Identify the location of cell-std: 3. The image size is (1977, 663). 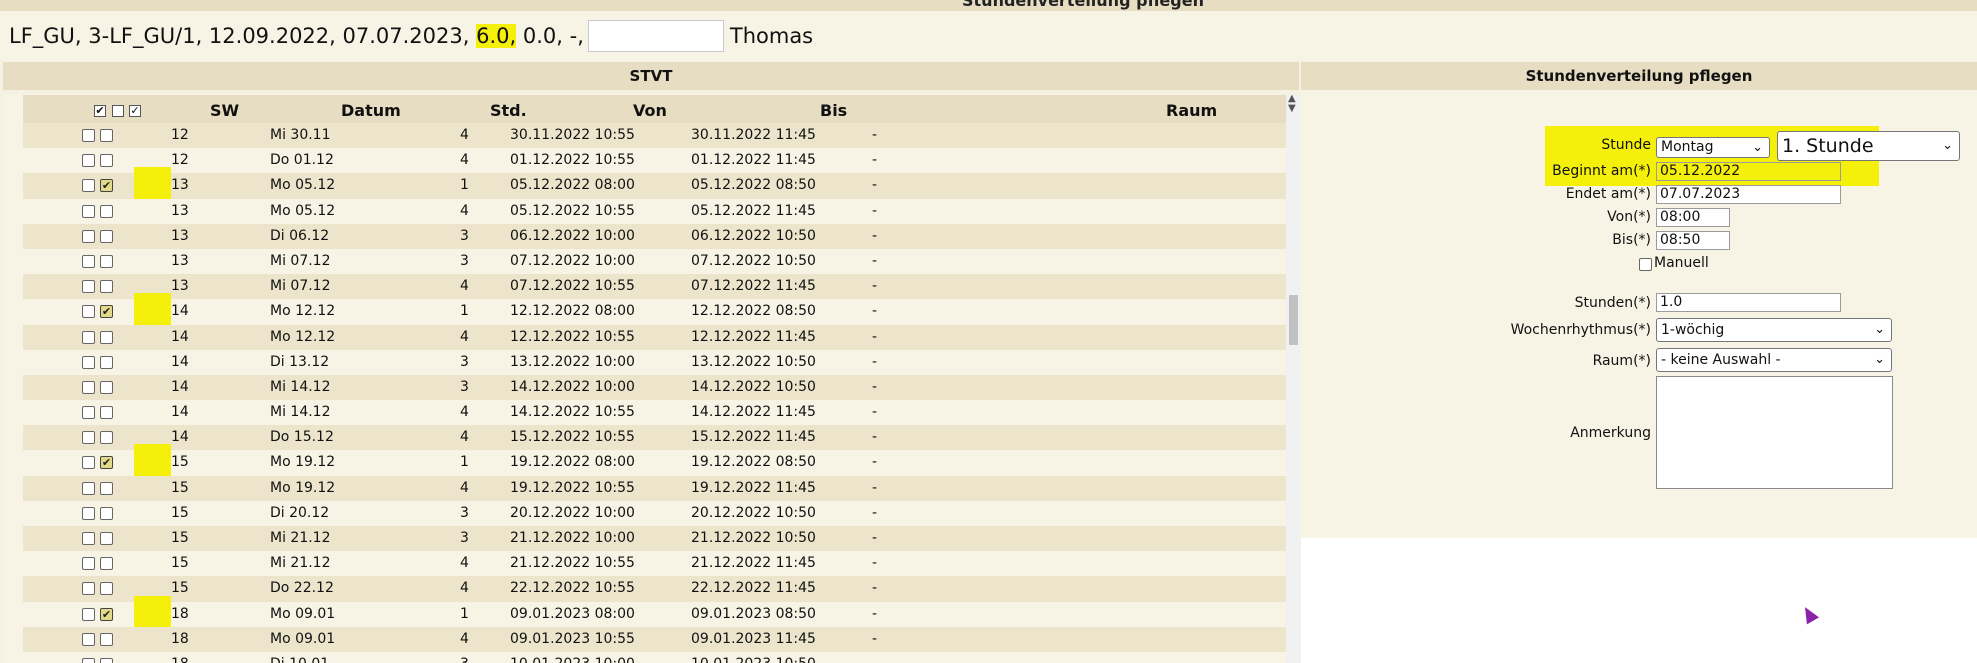
(464, 657).